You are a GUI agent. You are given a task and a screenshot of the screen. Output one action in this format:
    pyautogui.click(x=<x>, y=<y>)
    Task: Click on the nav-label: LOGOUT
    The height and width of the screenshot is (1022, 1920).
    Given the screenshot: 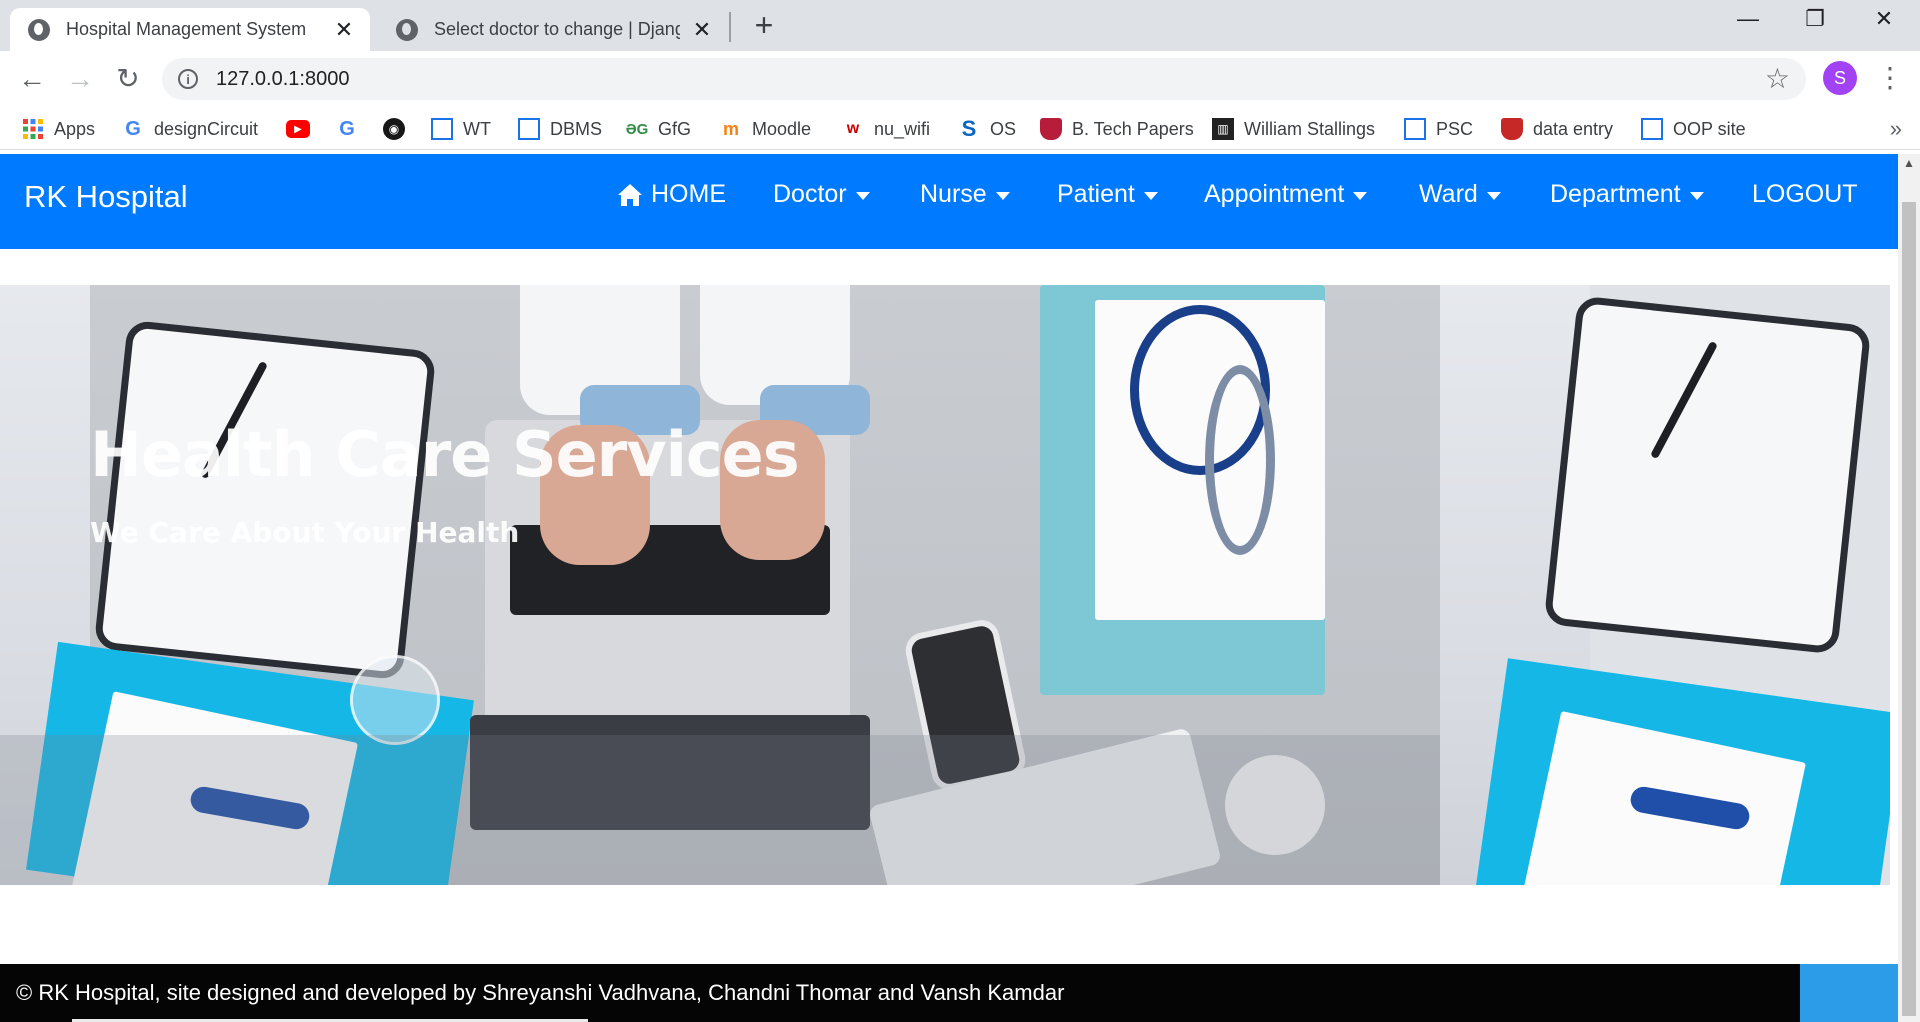 What is the action you would take?
    pyautogui.click(x=1805, y=194)
    